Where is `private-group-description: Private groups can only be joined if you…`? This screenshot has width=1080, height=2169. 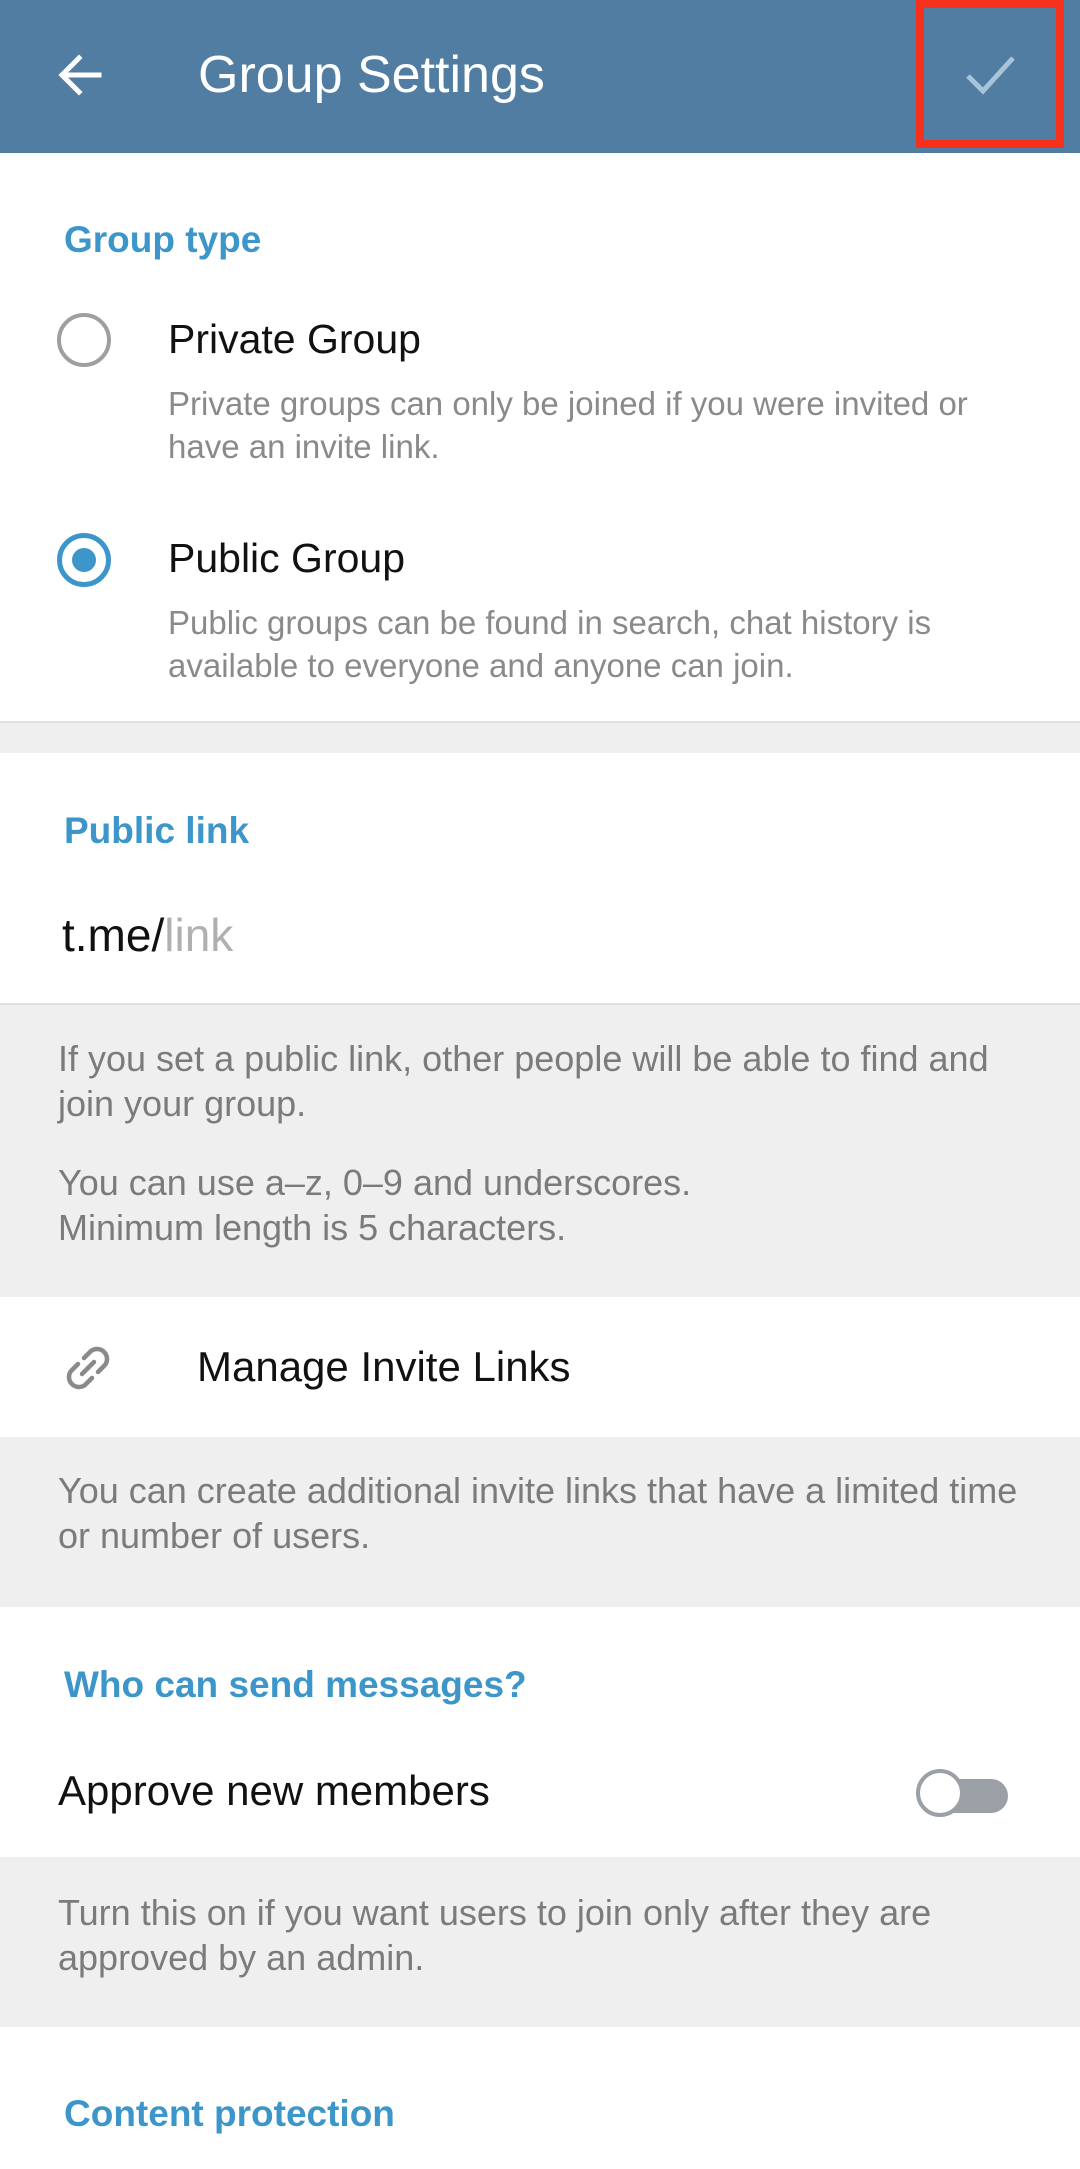 private-group-description: Private groups can only be joined if you… is located at coordinates (568, 425).